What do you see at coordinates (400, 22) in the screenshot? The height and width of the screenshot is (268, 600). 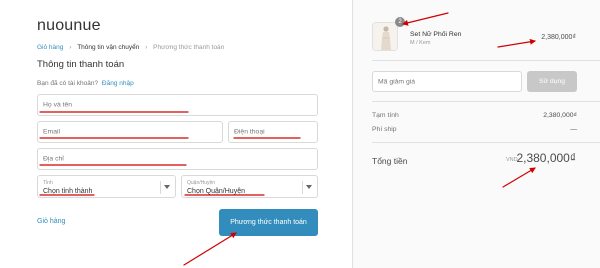 I see `quantity-badge: 2` at bounding box center [400, 22].